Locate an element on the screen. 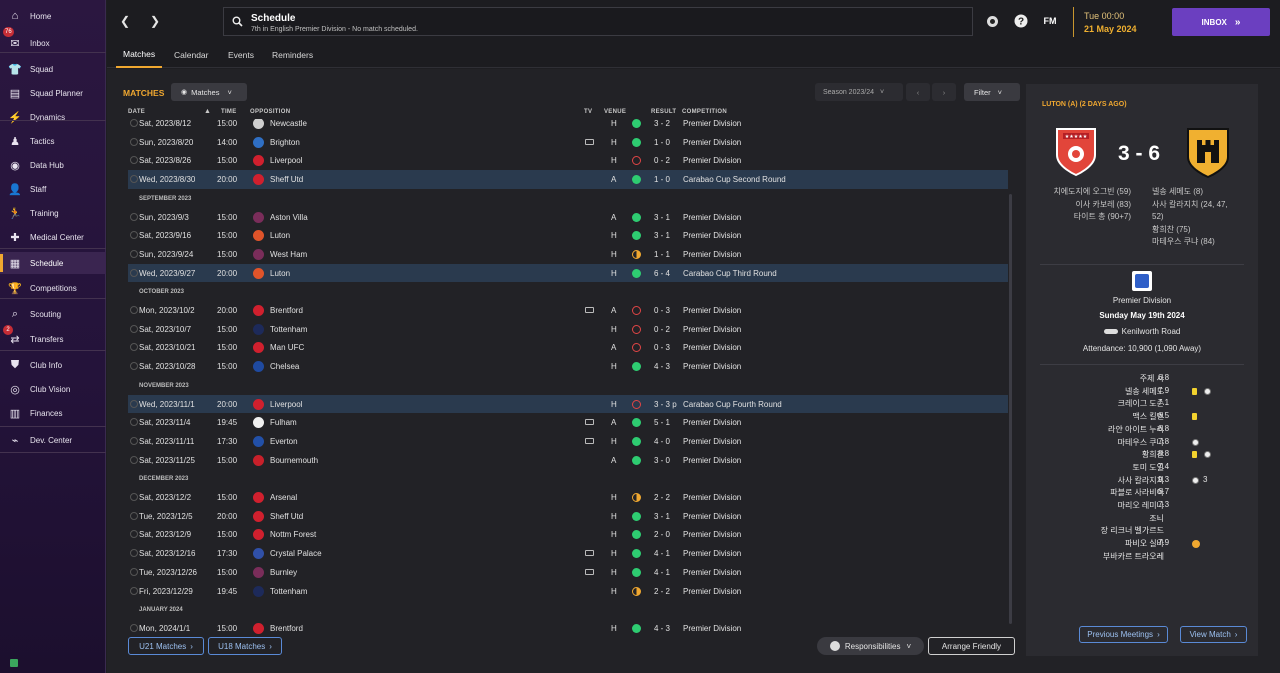 This screenshot has width=1280, height=673. sidebar-item-finances: ▥ Finances is located at coordinates (53, 413).